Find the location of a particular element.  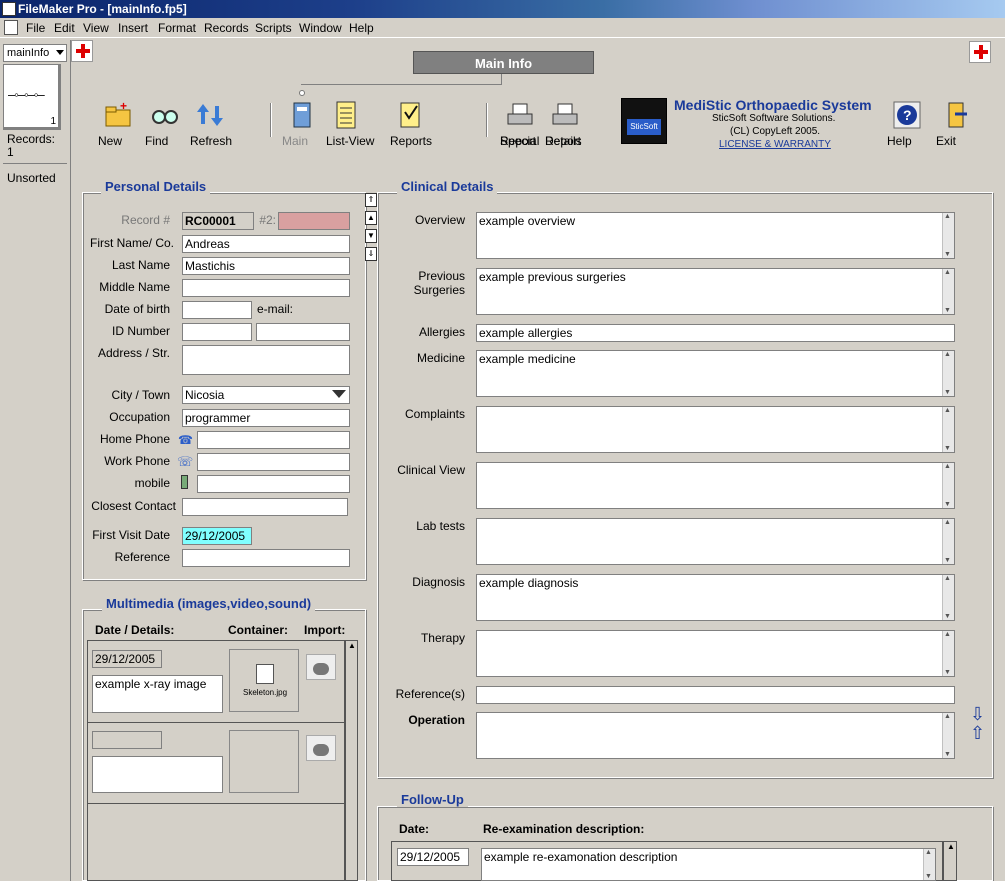

first-visit-field: 29/12/2005 is located at coordinates (217, 536).